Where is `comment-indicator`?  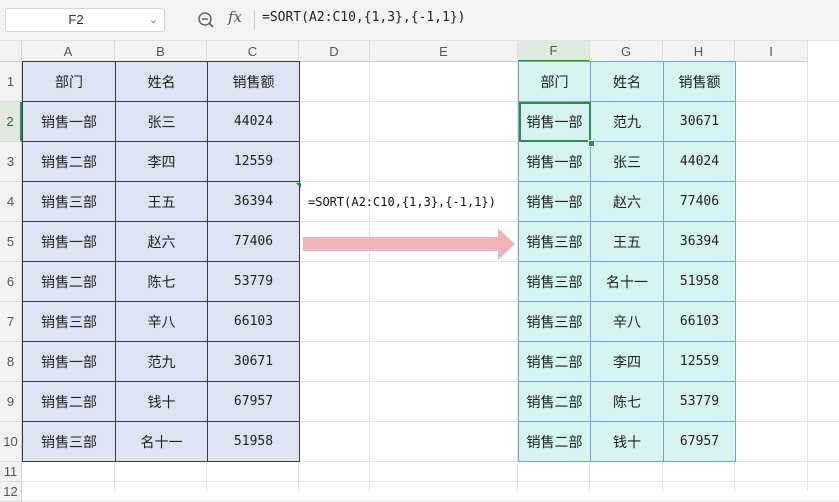
comment-indicator is located at coordinates (298, 185).